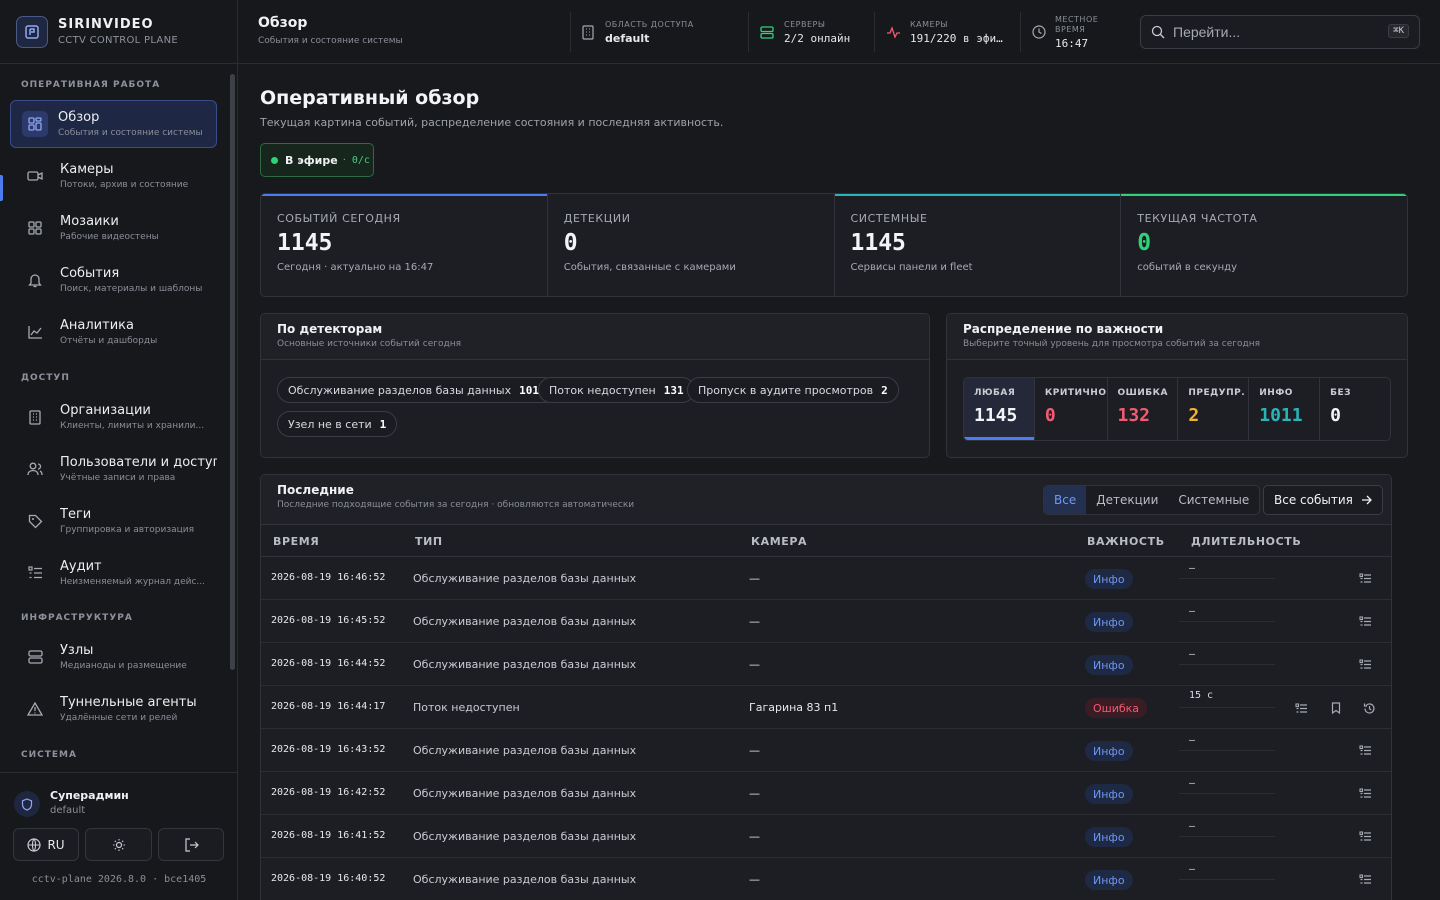  I want to click on detector-chip: Обслуживание разделов базы данных 1011, so click(417, 390).